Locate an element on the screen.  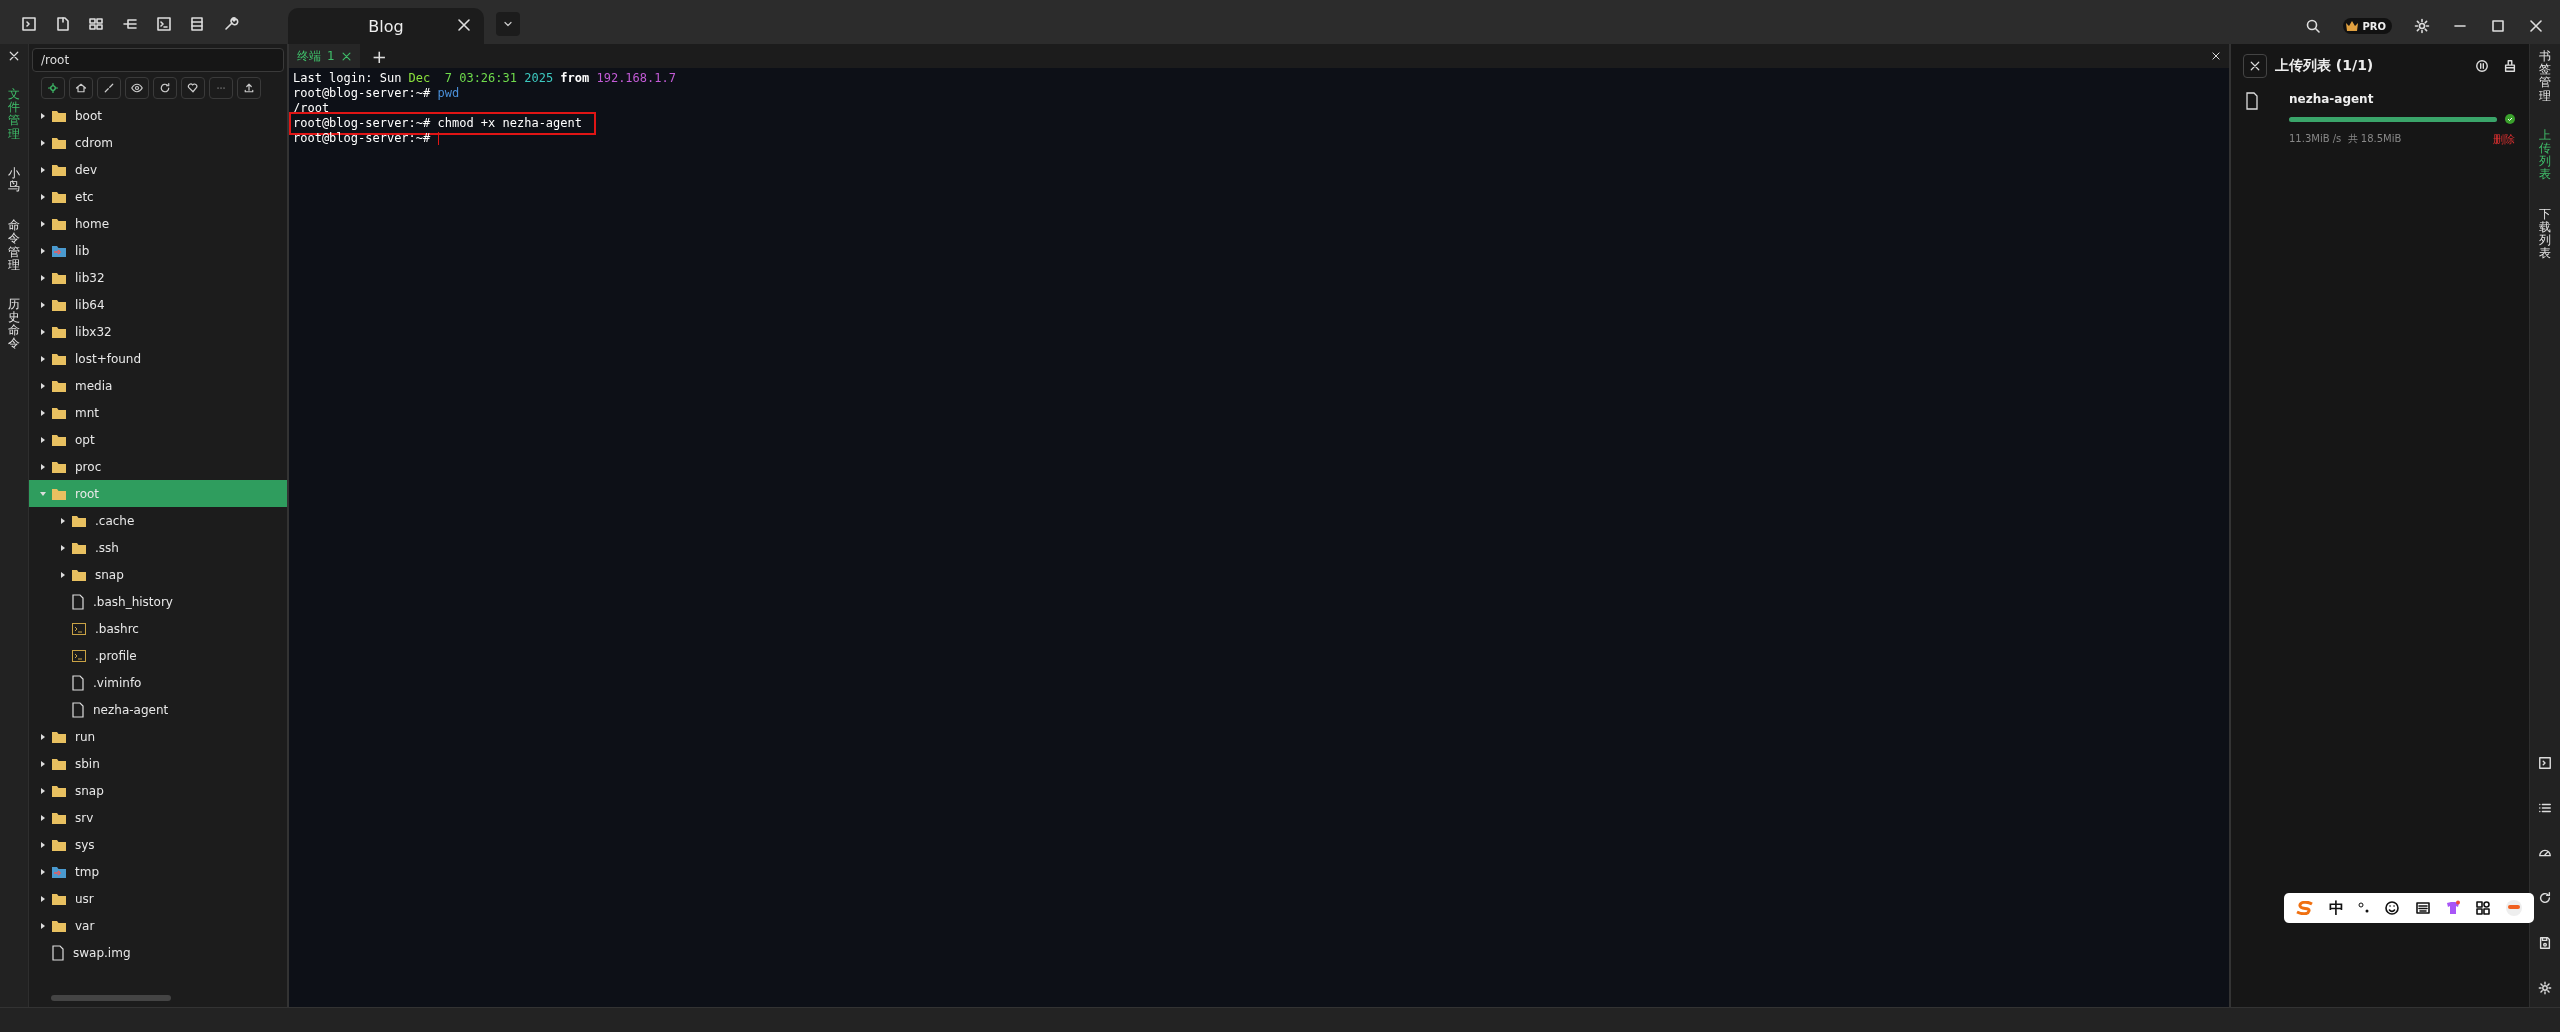
refresh-icon is located at coordinates (2545, 898).